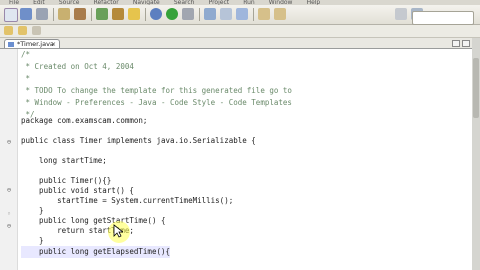 Image resolution: width=480 pixels, height=270 pixels. I want to click on forward-icon, so click(280, 14).